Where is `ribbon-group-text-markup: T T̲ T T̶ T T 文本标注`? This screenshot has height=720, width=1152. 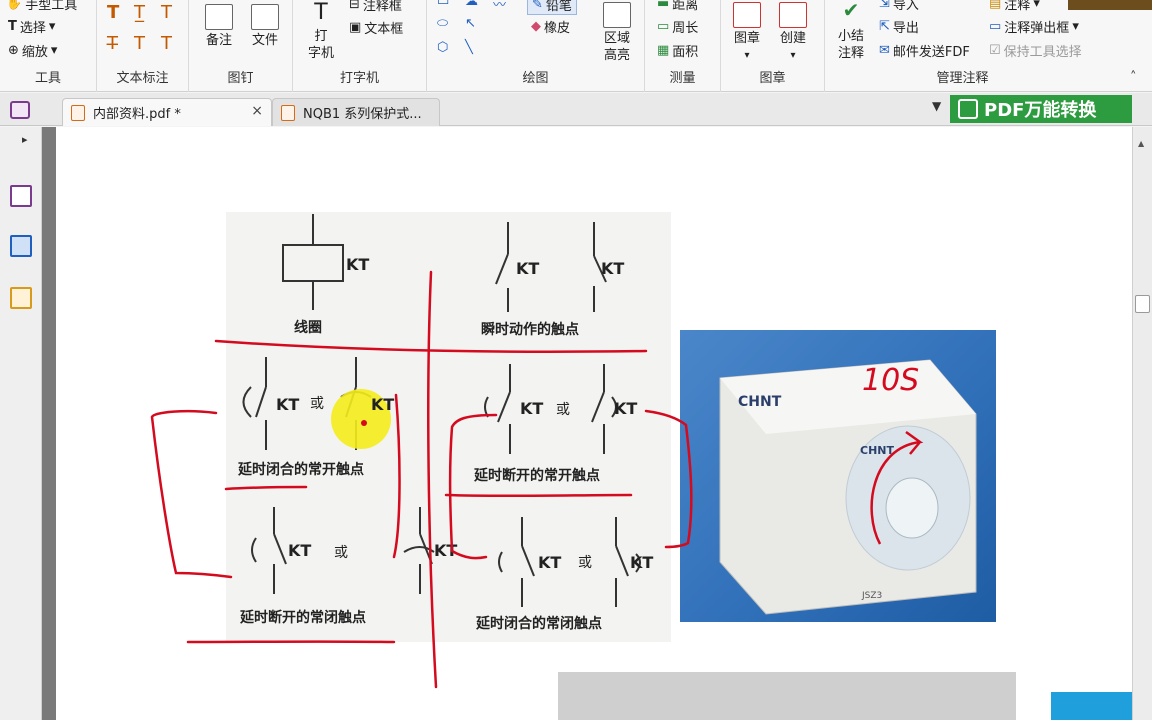
ribbon-group-text-markup: T T̲ T T̶ T T 文本标注 is located at coordinates (143, 46).